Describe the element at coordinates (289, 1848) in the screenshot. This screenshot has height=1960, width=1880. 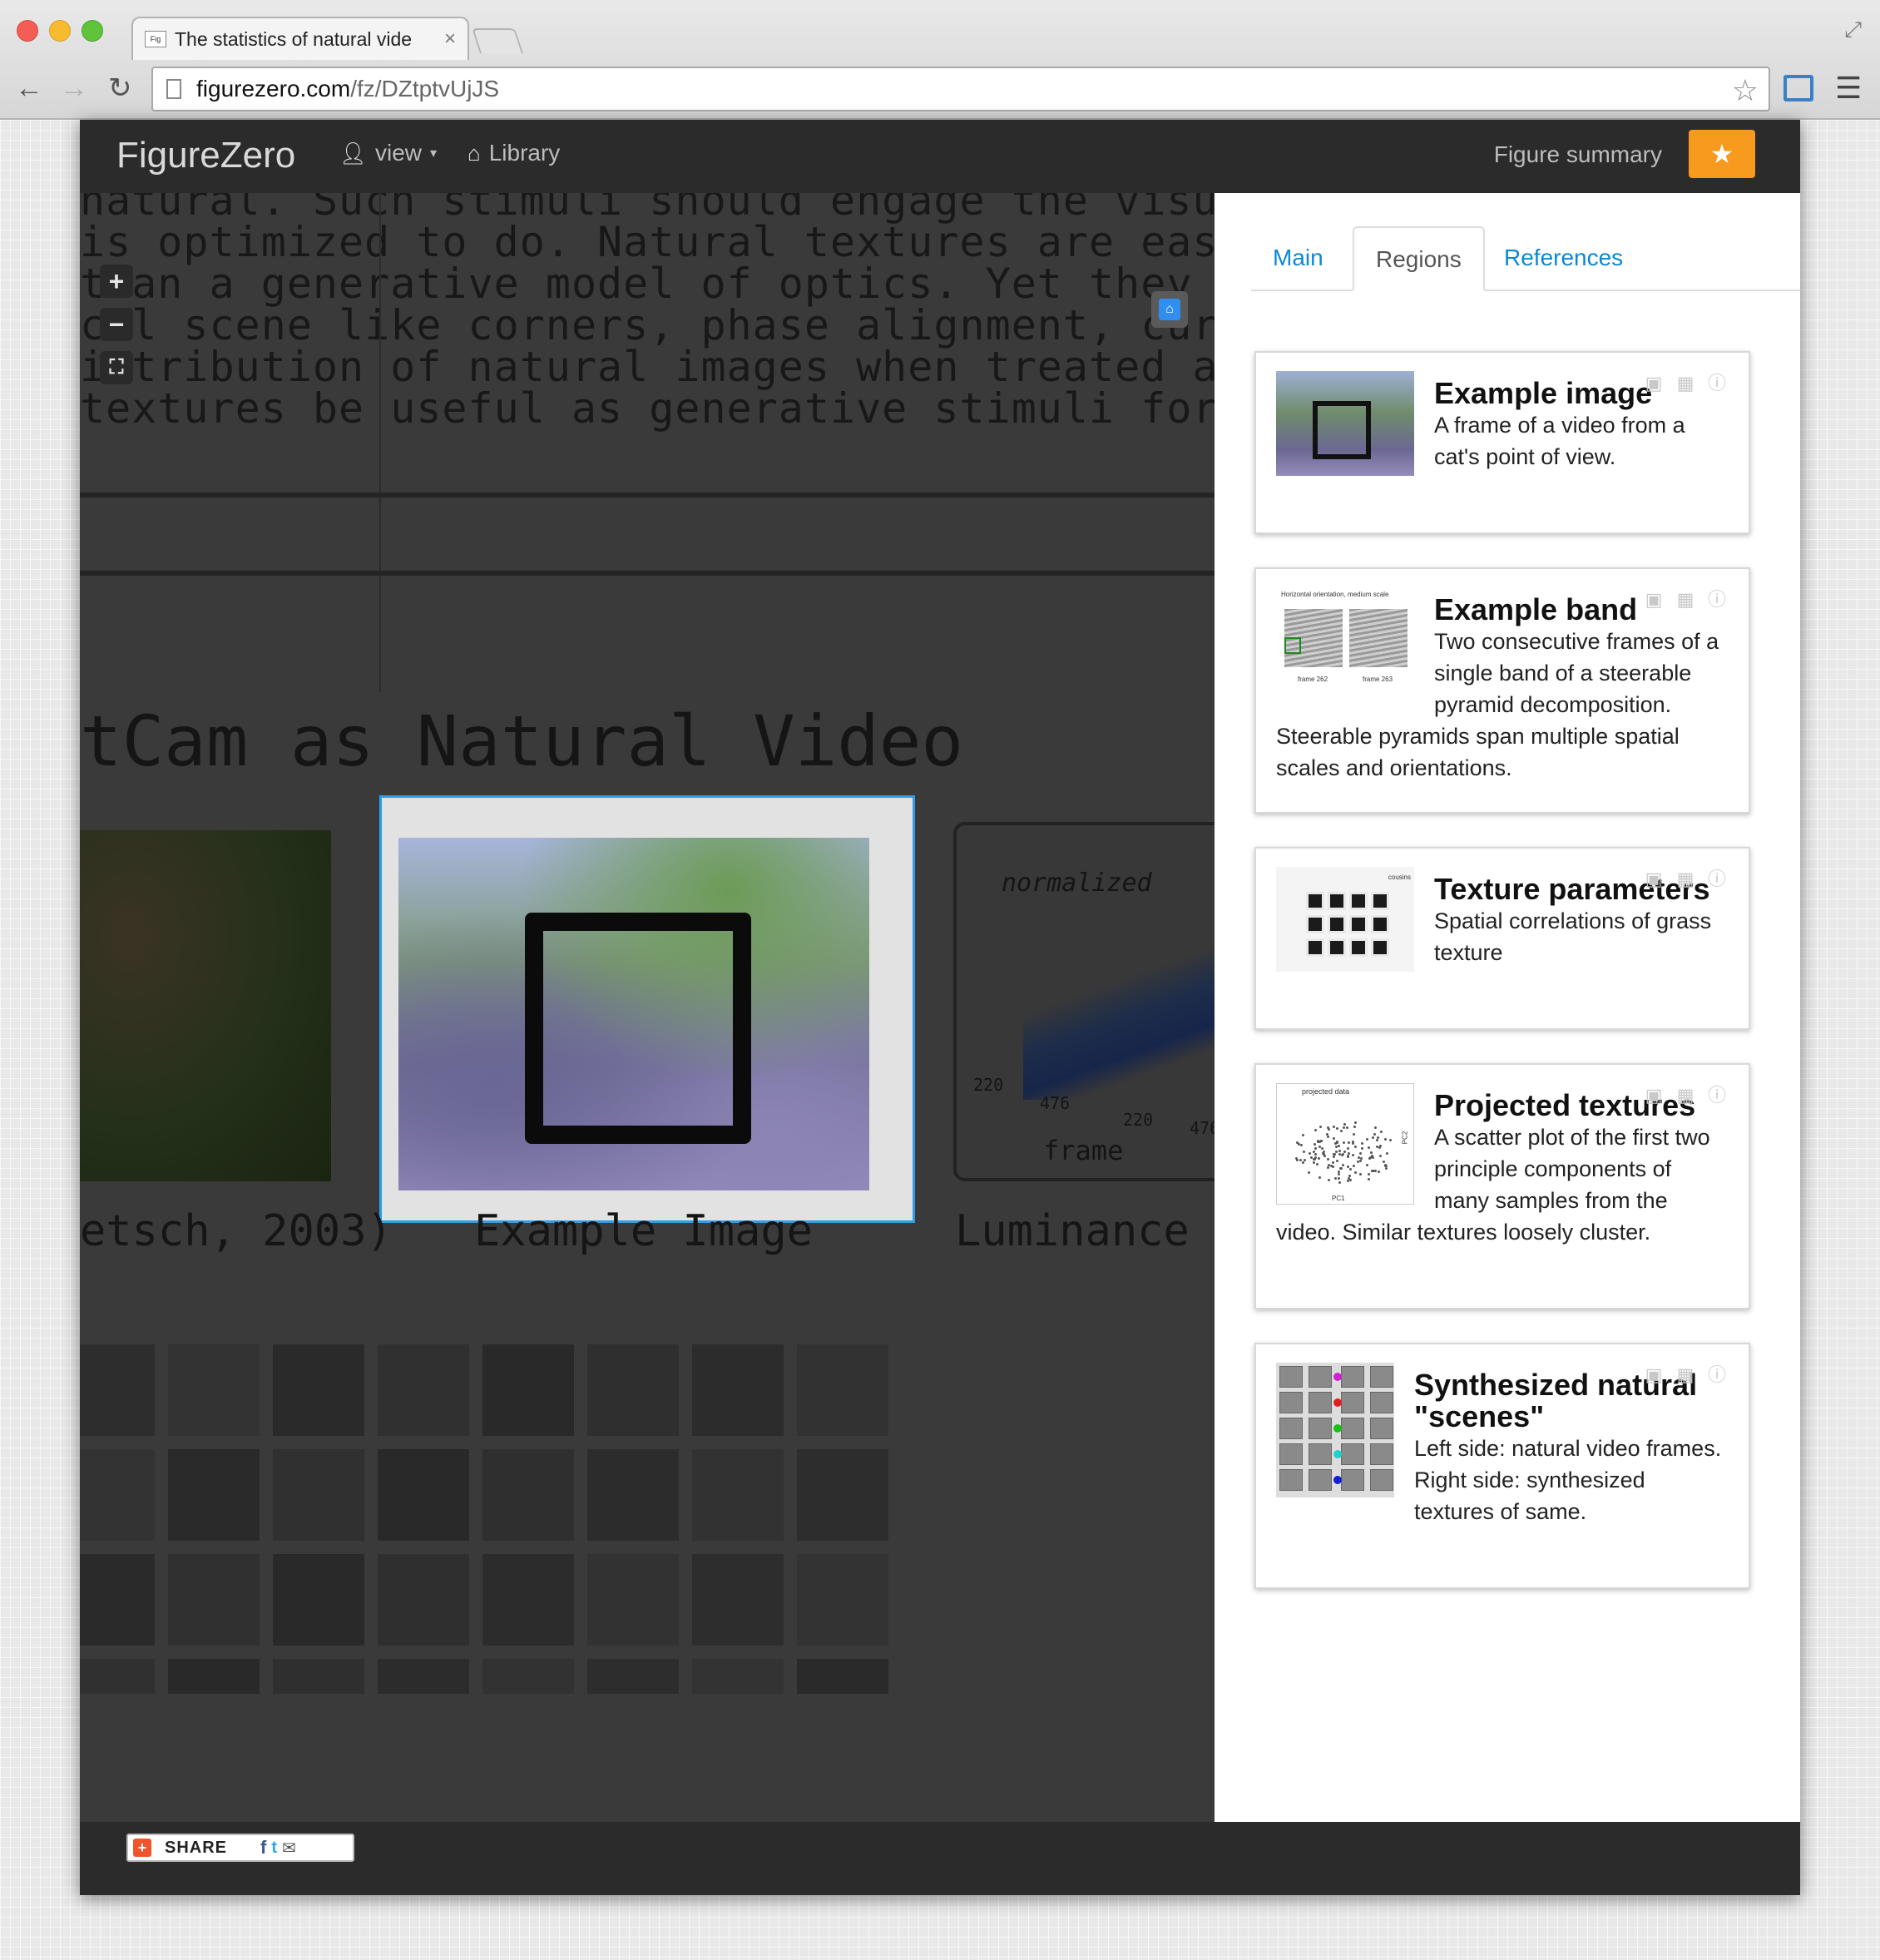
I see `email-icon: ✉` at that location.